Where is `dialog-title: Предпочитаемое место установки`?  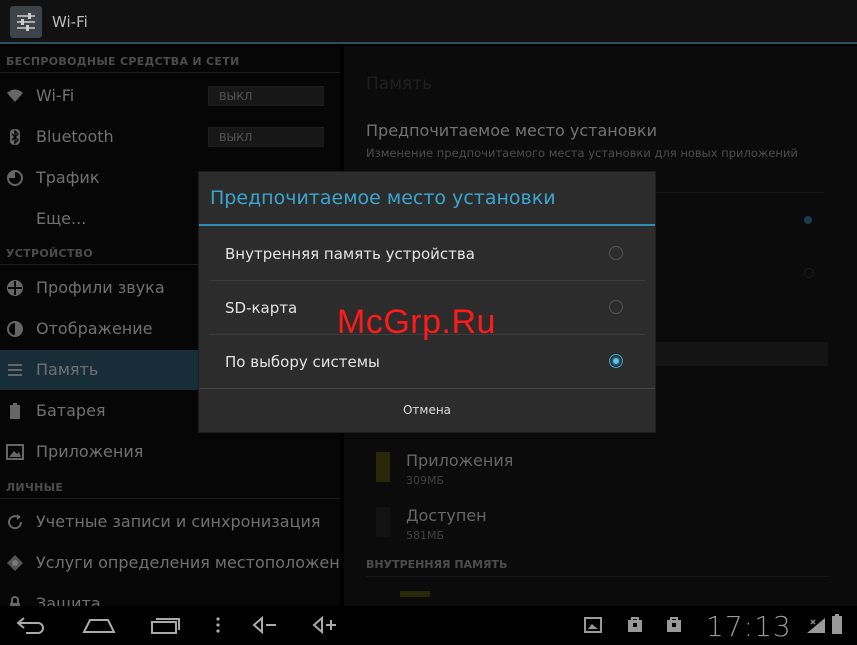
dialog-title: Предпочитаемое место установки is located at coordinates (383, 198).